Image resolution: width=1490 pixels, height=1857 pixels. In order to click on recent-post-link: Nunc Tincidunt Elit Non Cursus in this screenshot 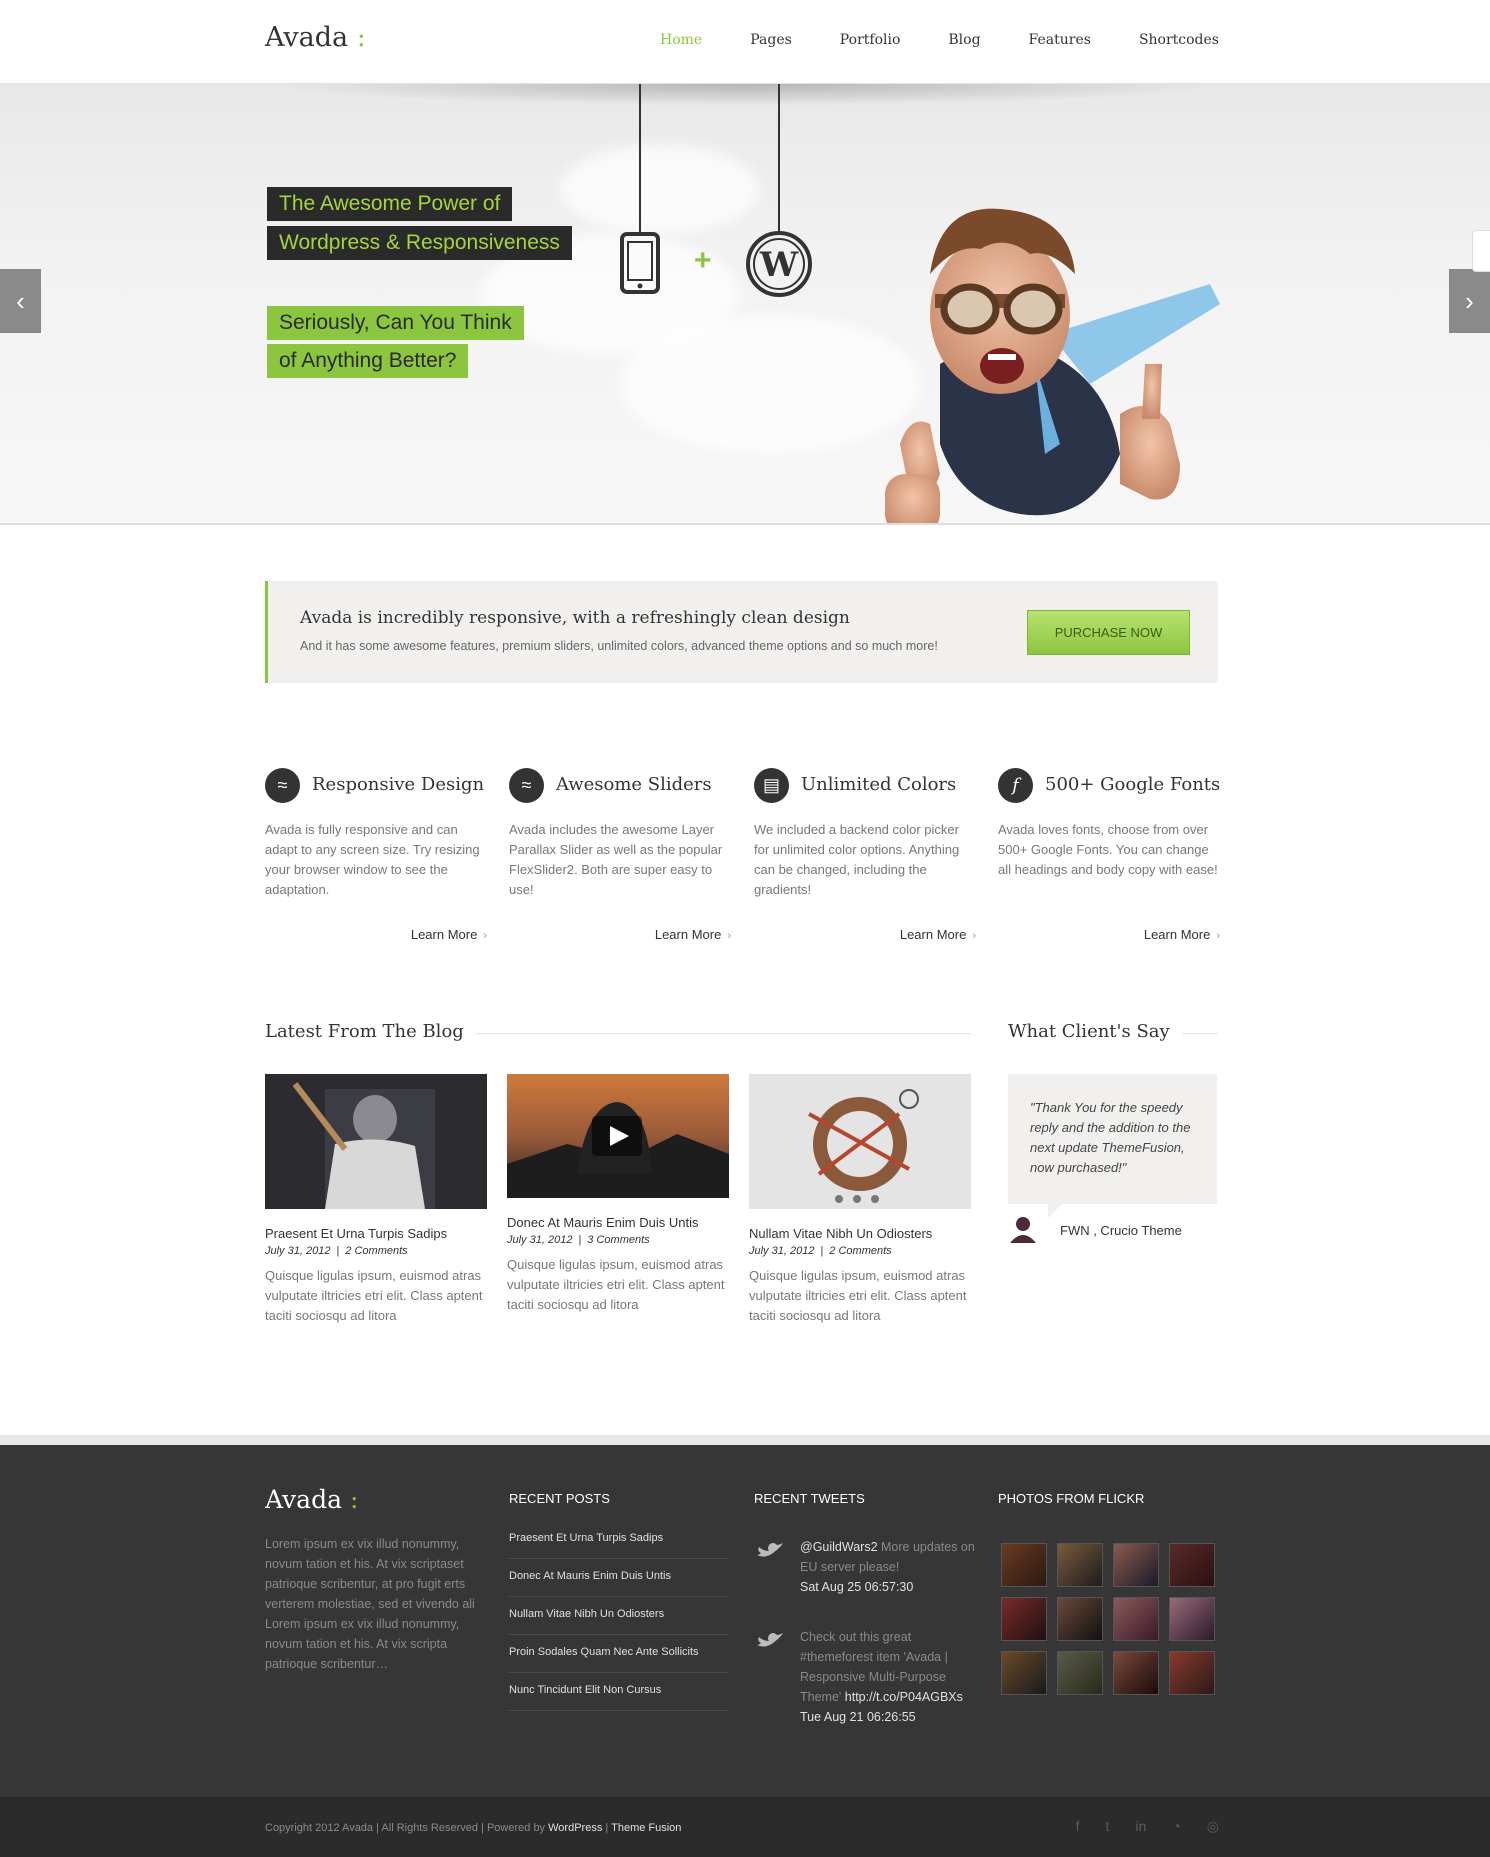, I will do `click(619, 1692)`.